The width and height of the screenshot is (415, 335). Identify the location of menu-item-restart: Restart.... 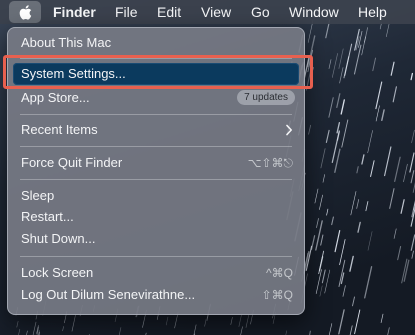
(156, 217).